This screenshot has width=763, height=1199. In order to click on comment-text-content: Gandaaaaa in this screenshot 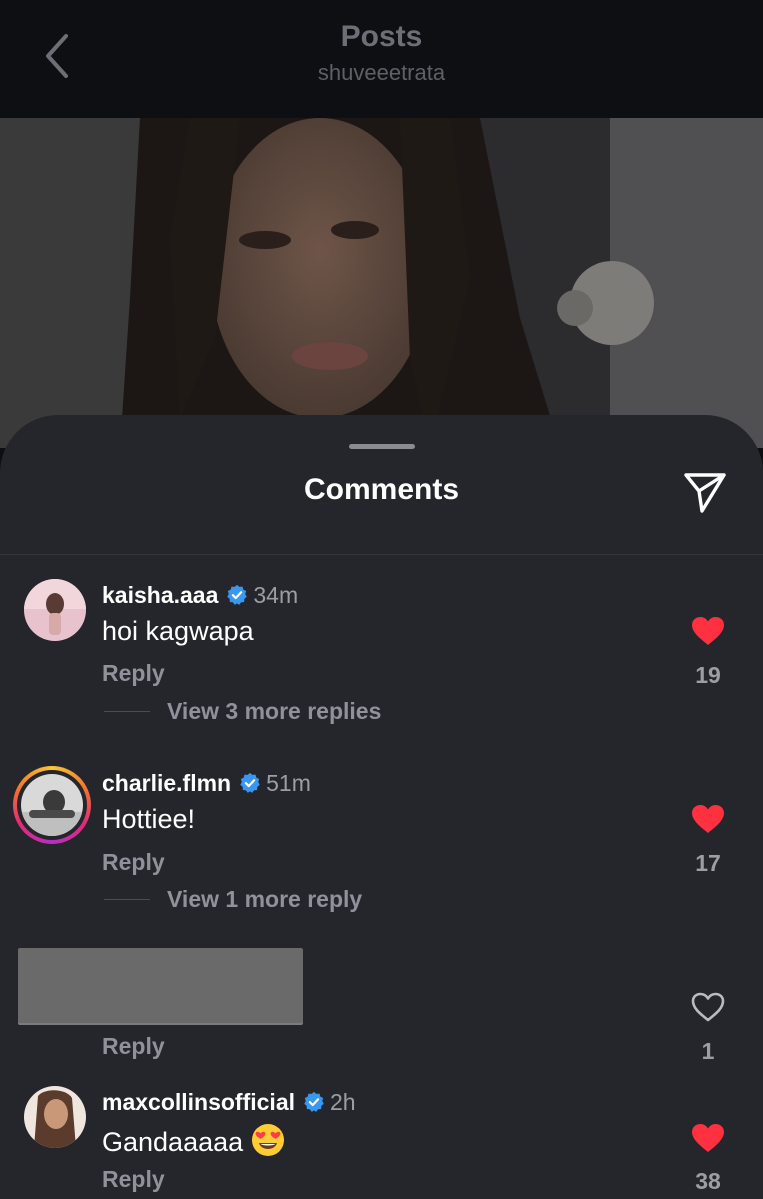, I will do `click(173, 1142)`.